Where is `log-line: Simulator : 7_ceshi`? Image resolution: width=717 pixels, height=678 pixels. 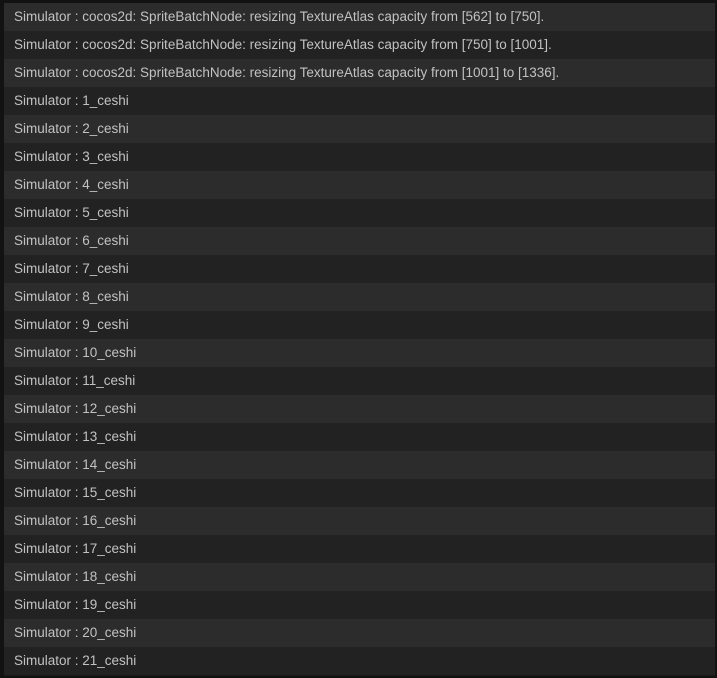 log-line: Simulator : 7_ceshi is located at coordinates (359, 269).